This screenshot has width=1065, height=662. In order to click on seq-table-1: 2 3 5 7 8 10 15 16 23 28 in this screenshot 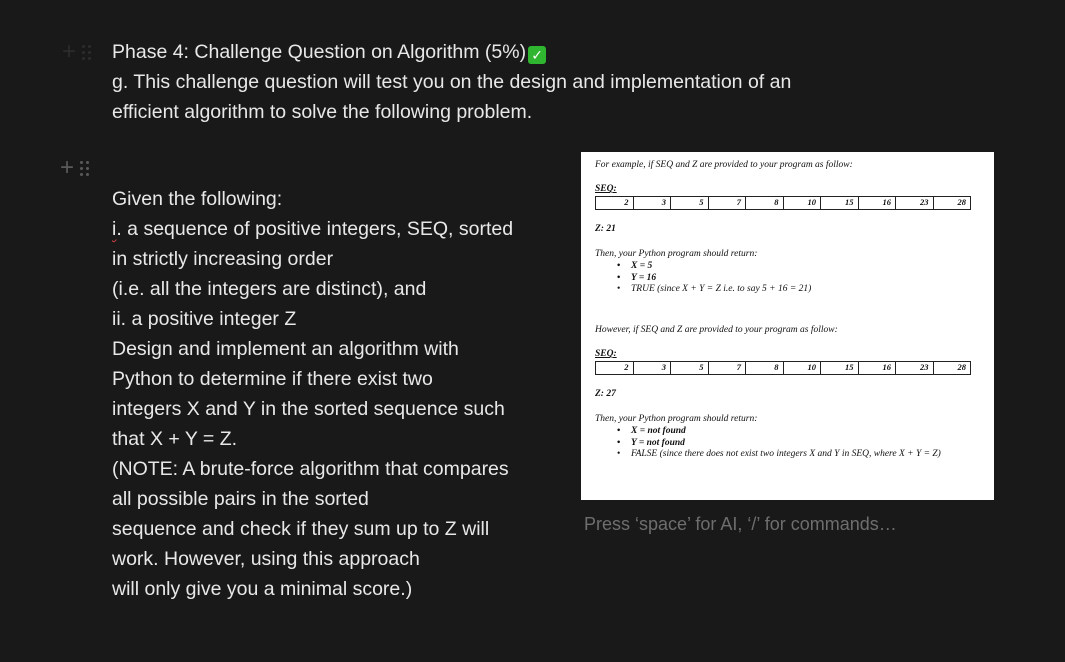, I will do `click(783, 203)`.